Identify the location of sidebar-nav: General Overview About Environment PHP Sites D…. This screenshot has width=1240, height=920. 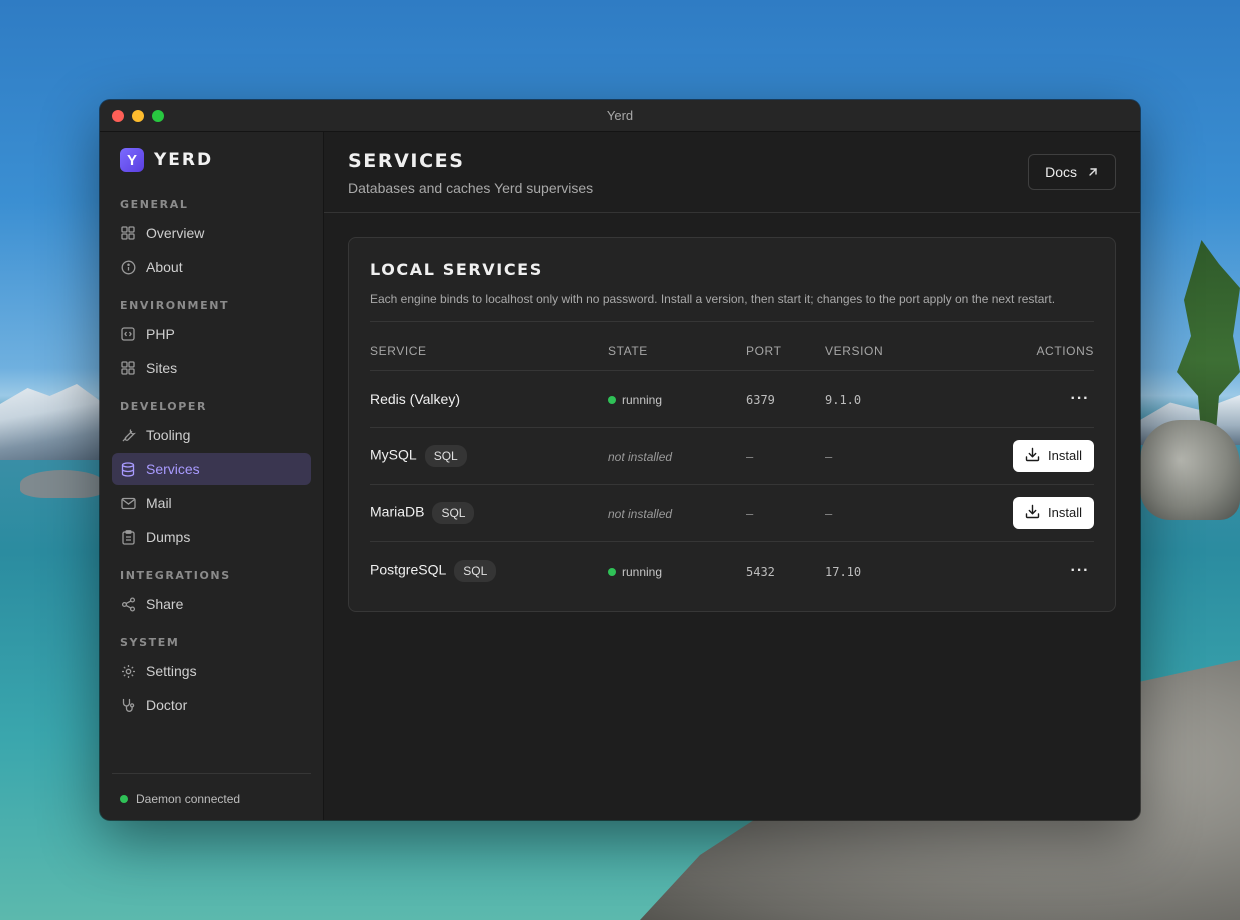
(211, 453).